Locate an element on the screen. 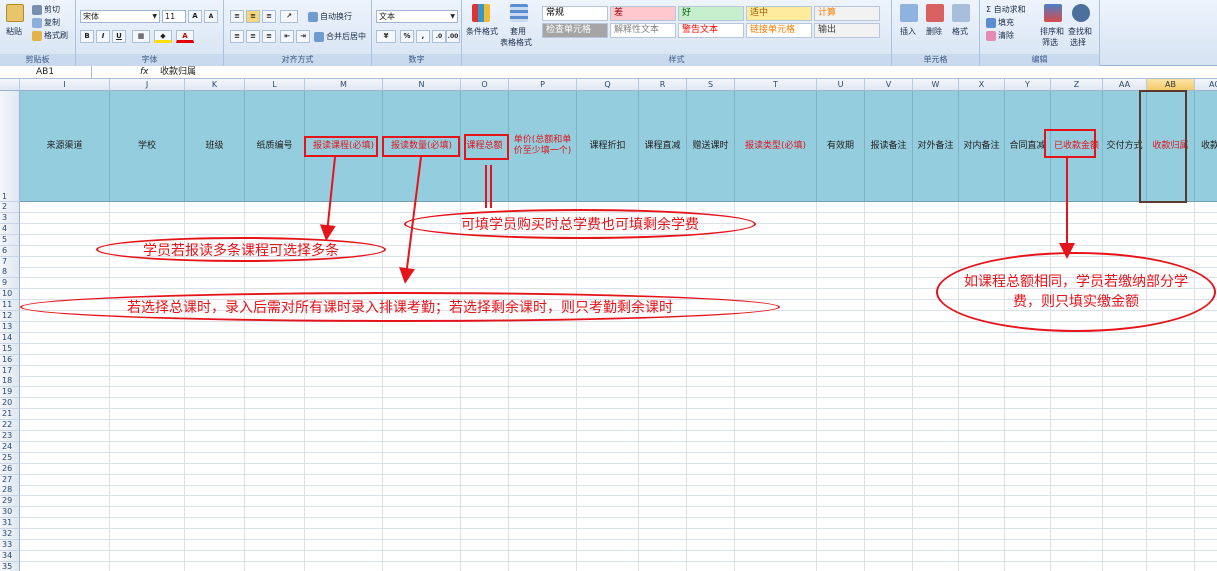 Image resolution: width=1217 pixels, height=571 pixels. arrow-course is located at coordinates (327, 198).